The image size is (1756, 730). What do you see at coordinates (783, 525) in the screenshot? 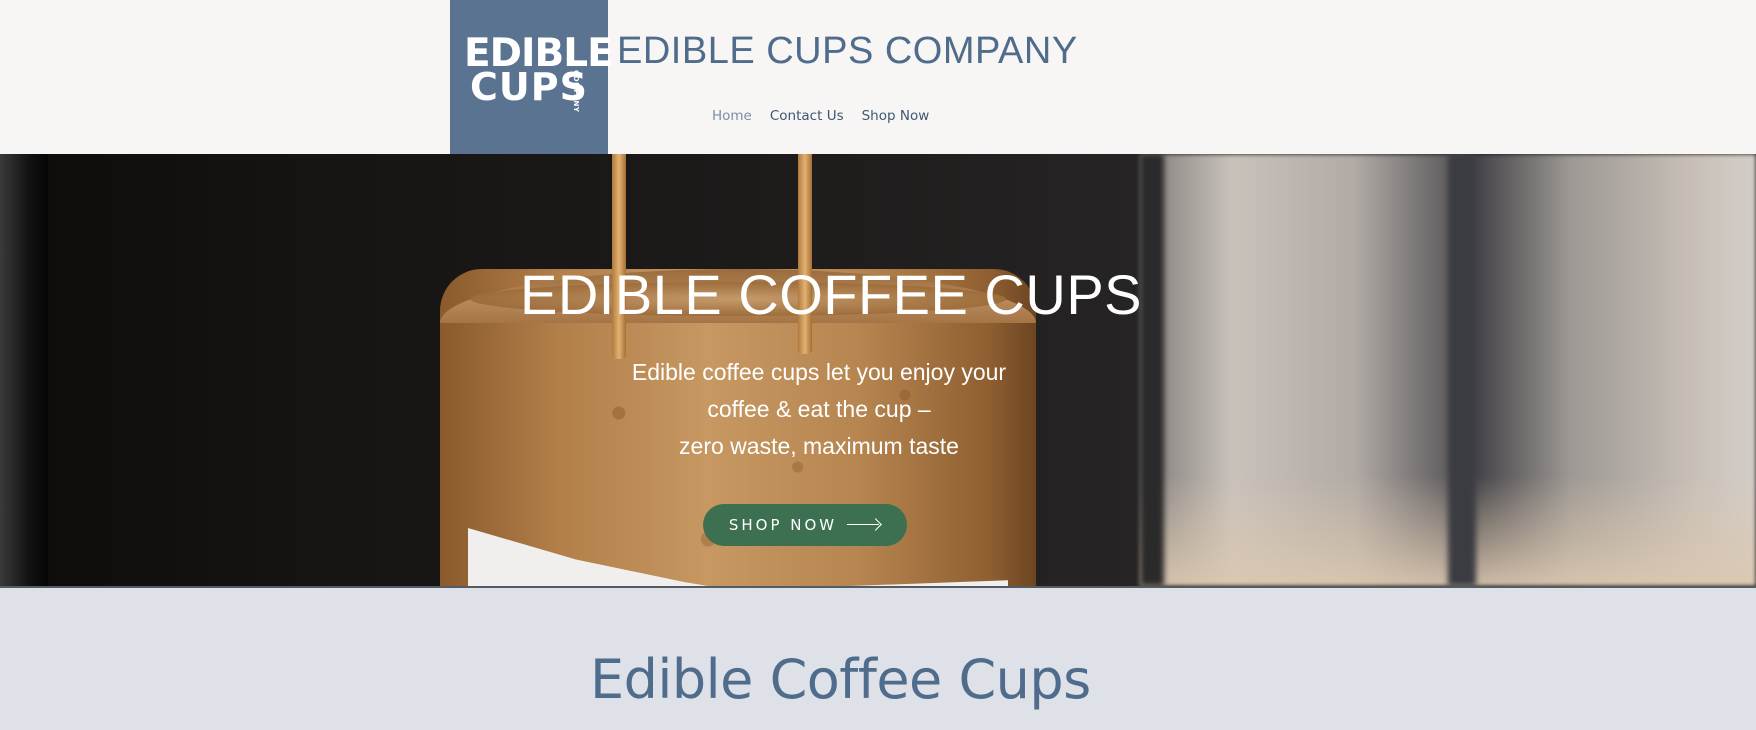
I see `shop-now-button-label: SHOP NOW` at bounding box center [783, 525].